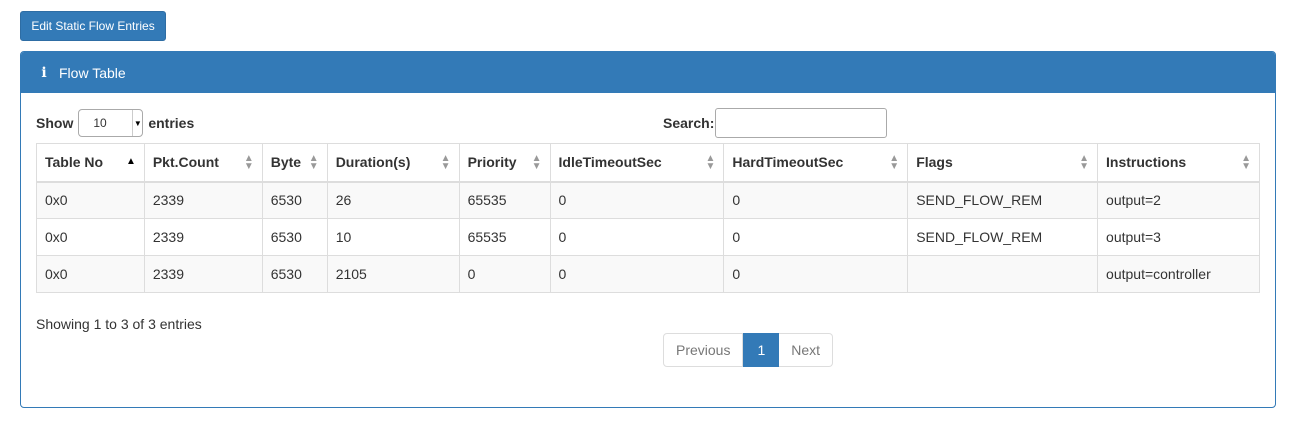 The image size is (1291, 421). I want to click on search-label: Search:, so click(689, 123).